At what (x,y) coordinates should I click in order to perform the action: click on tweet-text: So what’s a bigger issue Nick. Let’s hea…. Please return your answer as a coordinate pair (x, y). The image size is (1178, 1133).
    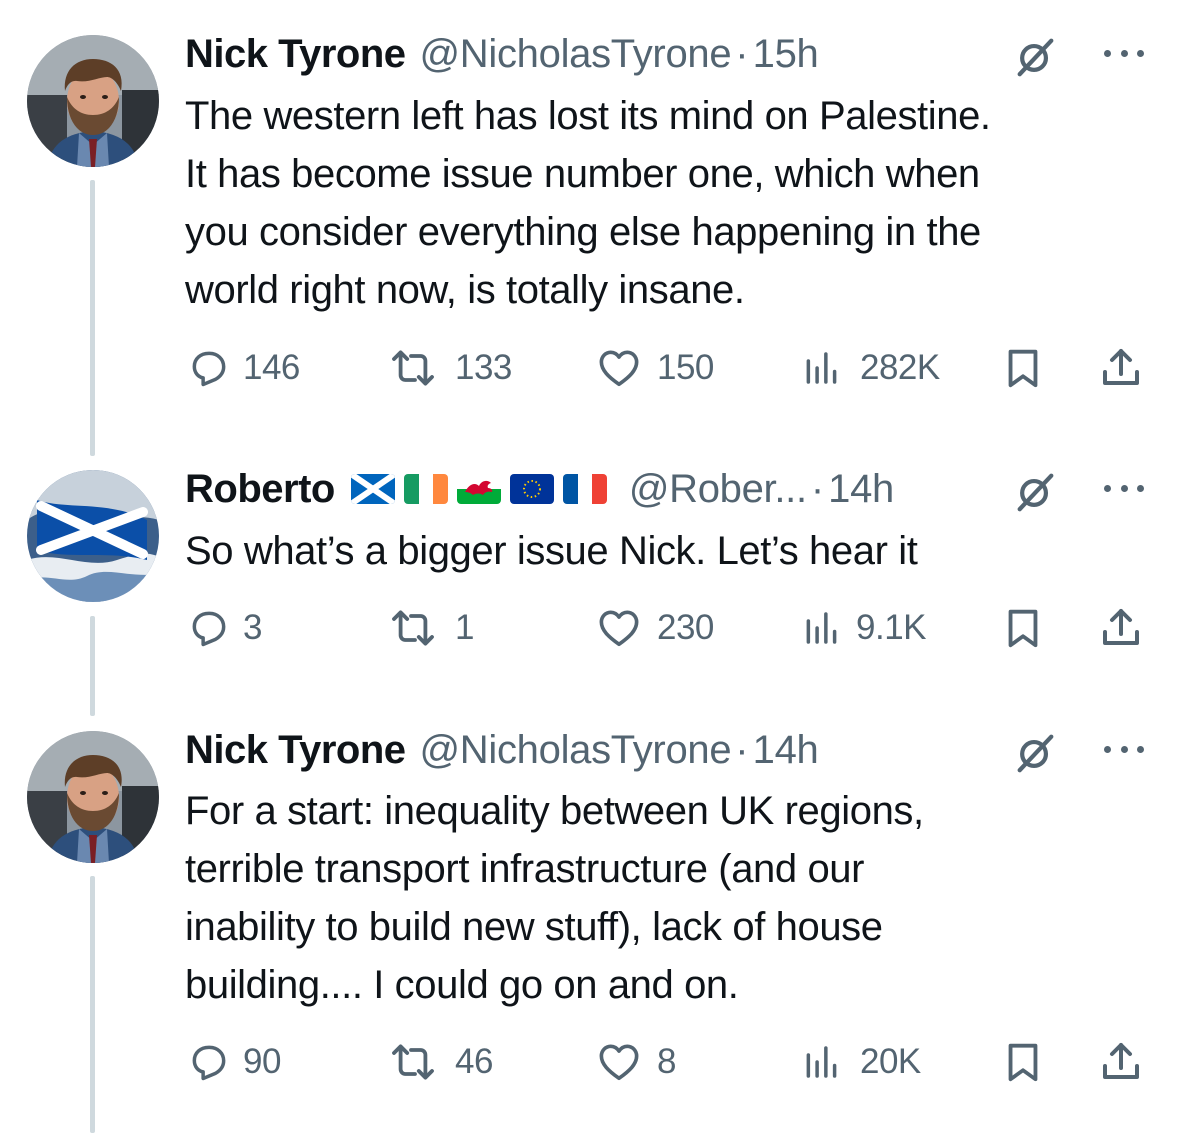
    Looking at the image, I should click on (551, 551).